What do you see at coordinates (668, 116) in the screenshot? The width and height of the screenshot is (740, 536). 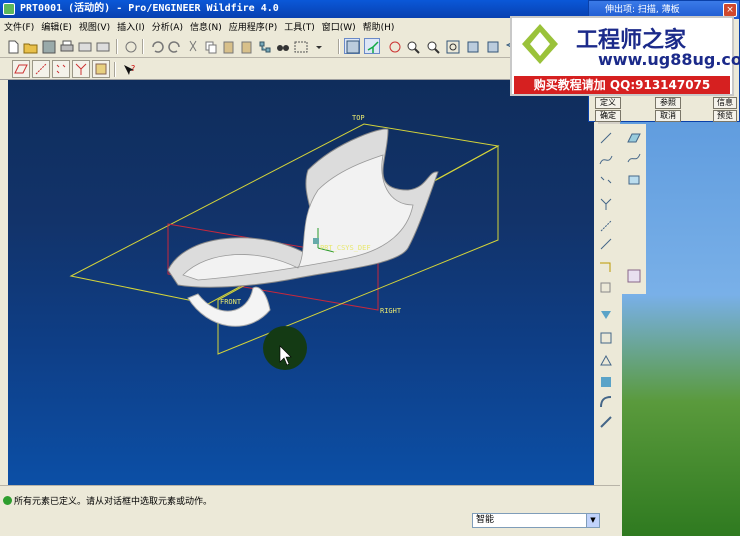 I see `cancel-button: 取消` at bounding box center [668, 116].